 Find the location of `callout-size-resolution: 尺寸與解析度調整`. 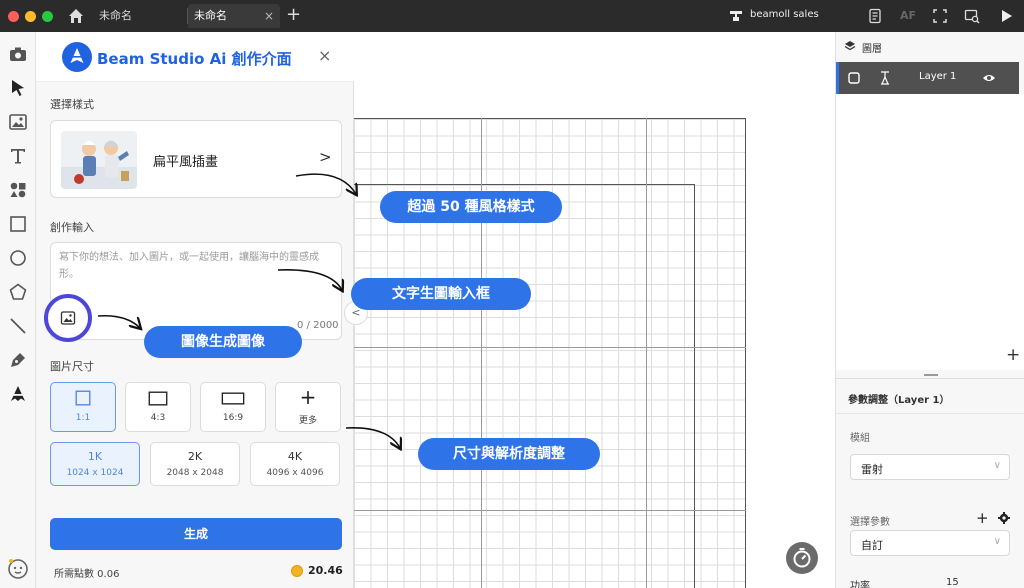

callout-size-resolution: 尺寸與解析度調整 is located at coordinates (509, 454).